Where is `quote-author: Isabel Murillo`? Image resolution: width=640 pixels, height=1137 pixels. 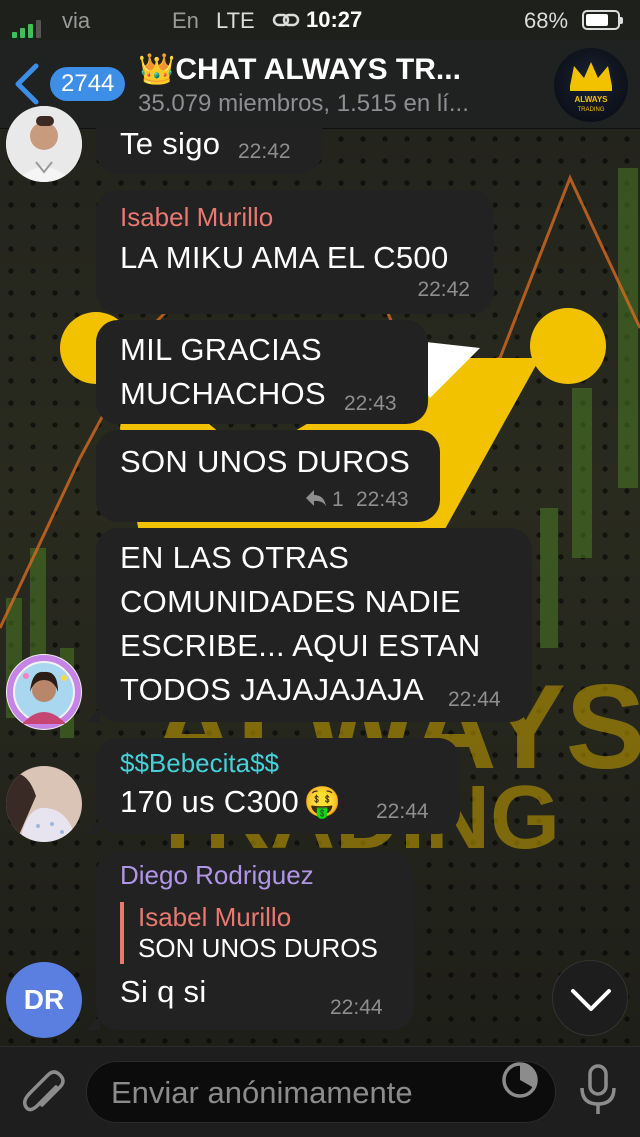
quote-author: Isabel Murillo is located at coordinates (215, 917).